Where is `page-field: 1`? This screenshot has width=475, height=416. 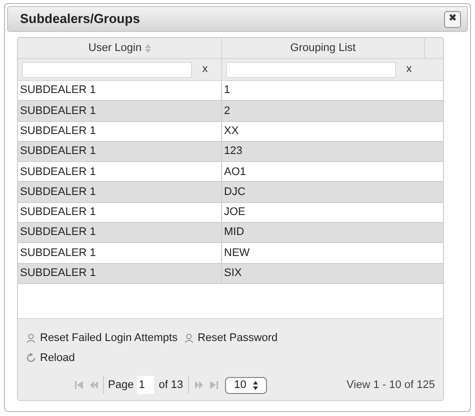
page-field: 1 is located at coordinates (145, 385).